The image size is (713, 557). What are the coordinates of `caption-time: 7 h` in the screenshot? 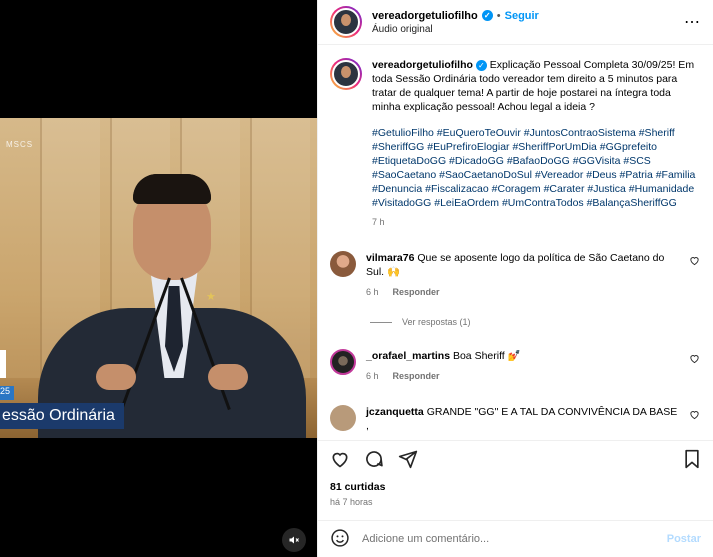 It's located at (378, 222).